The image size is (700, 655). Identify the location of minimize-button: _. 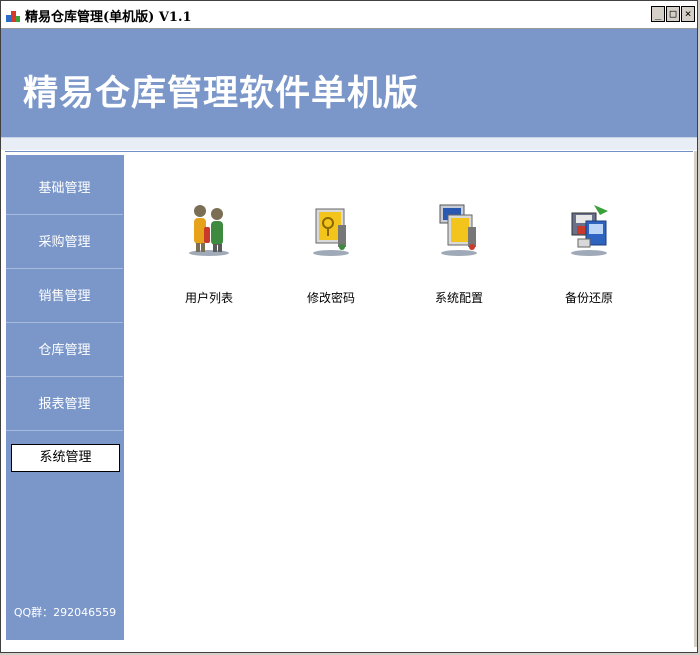
(658, 14).